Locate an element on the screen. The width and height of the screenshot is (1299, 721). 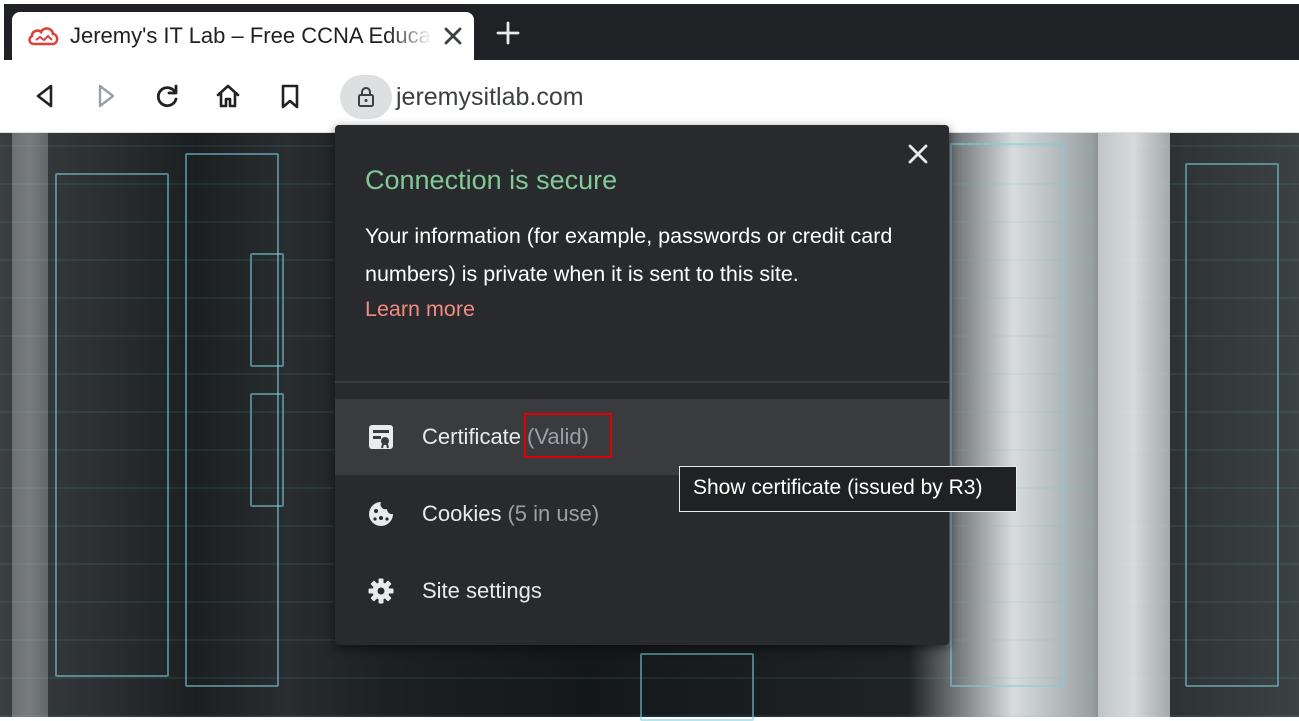
site-info-button is located at coordinates (366, 97).